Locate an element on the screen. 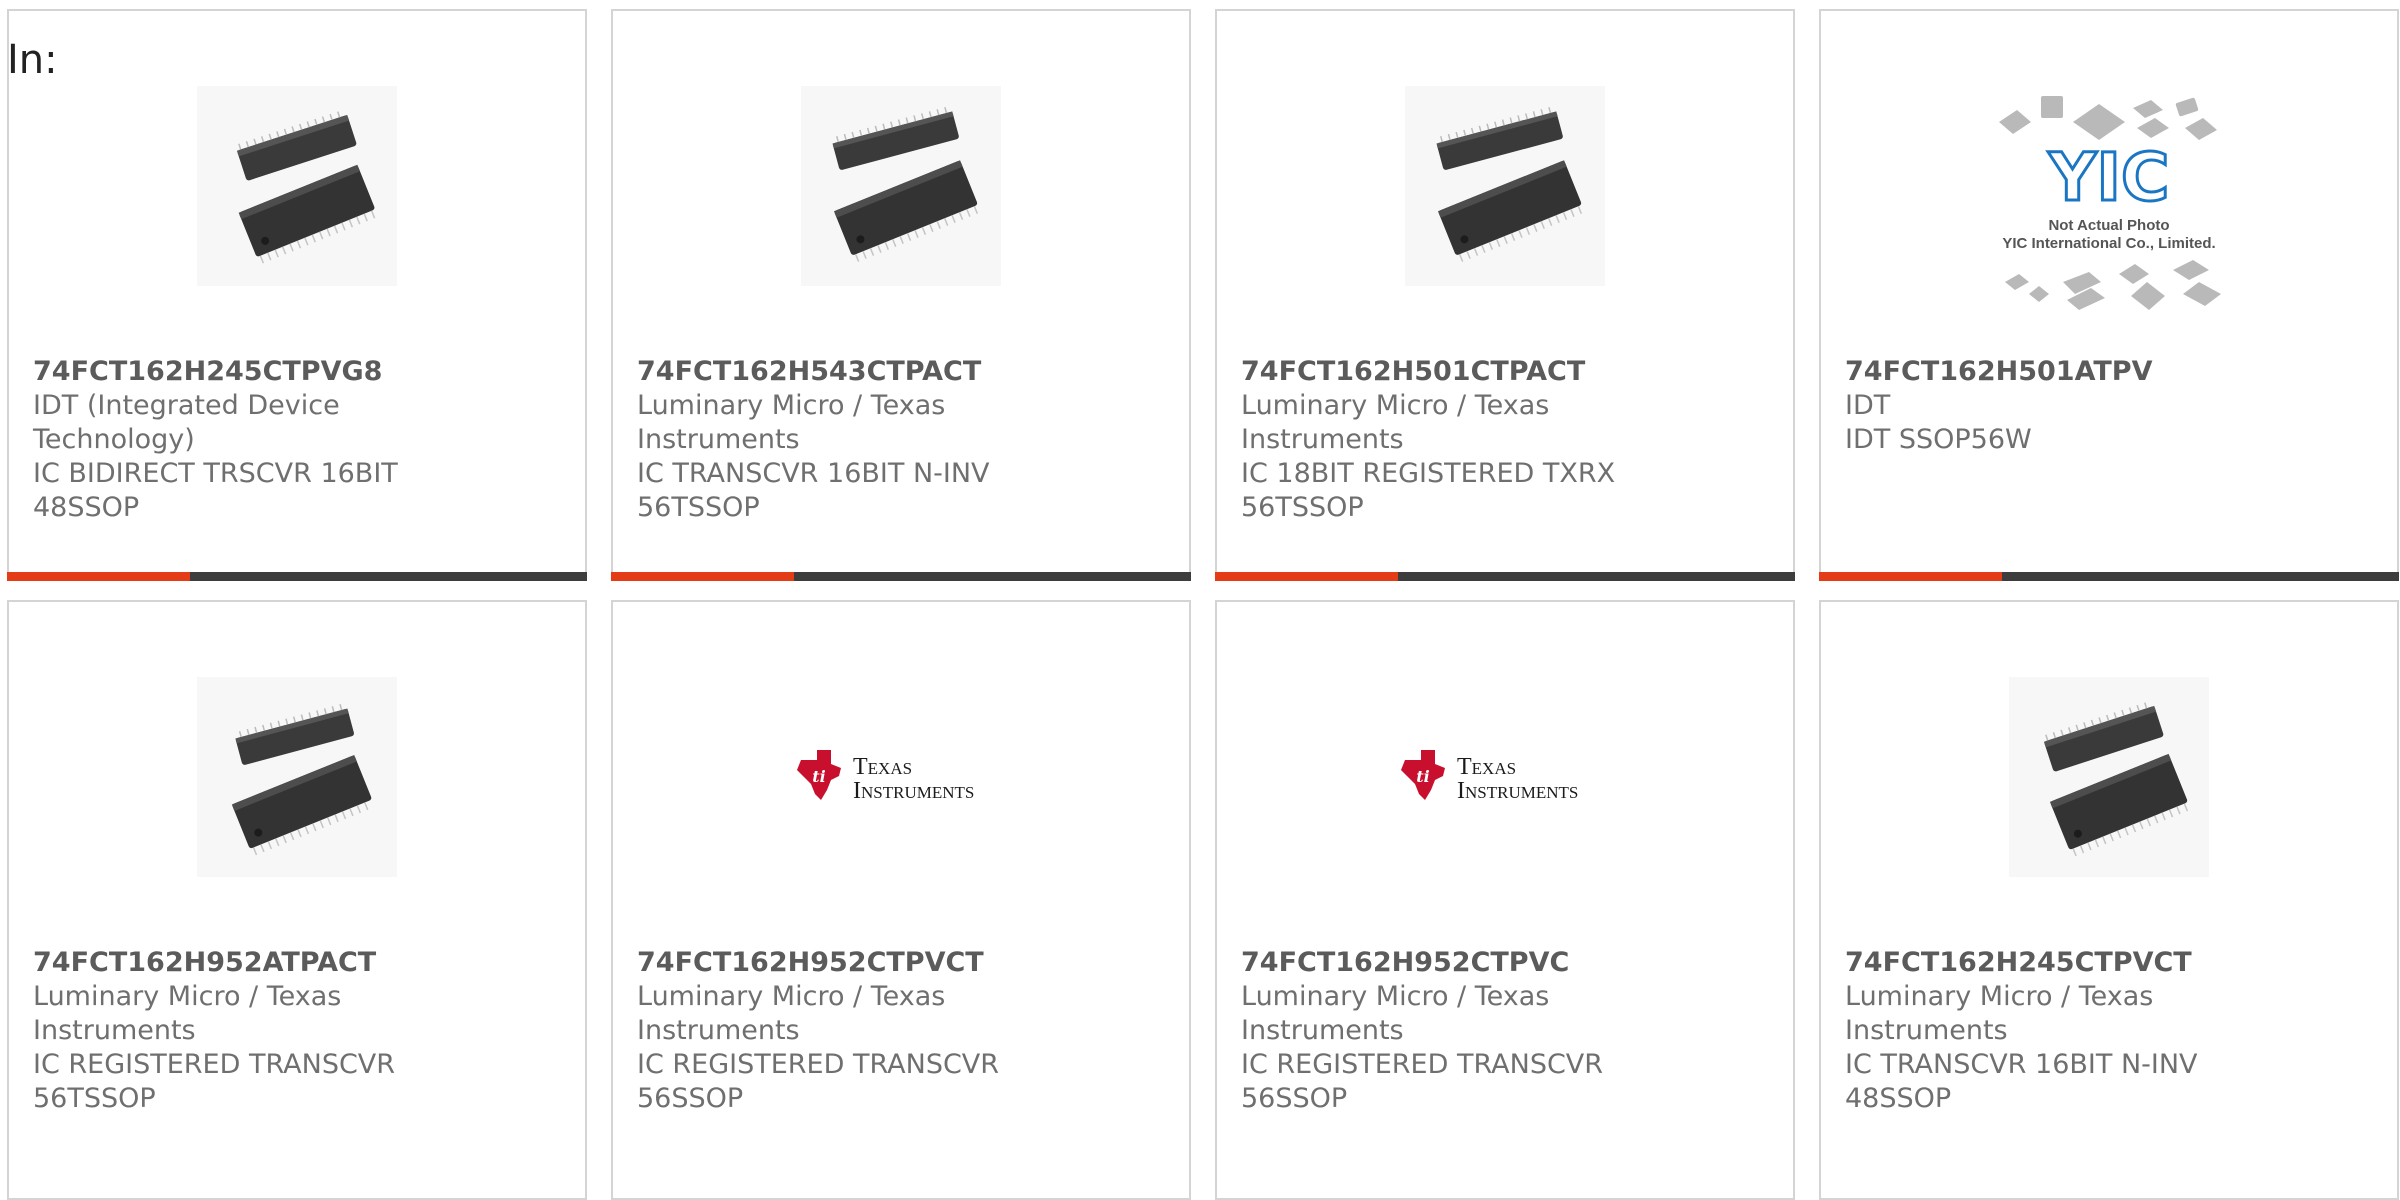  placeholder-logo-text: YIC is located at coordinates (2109, 177).